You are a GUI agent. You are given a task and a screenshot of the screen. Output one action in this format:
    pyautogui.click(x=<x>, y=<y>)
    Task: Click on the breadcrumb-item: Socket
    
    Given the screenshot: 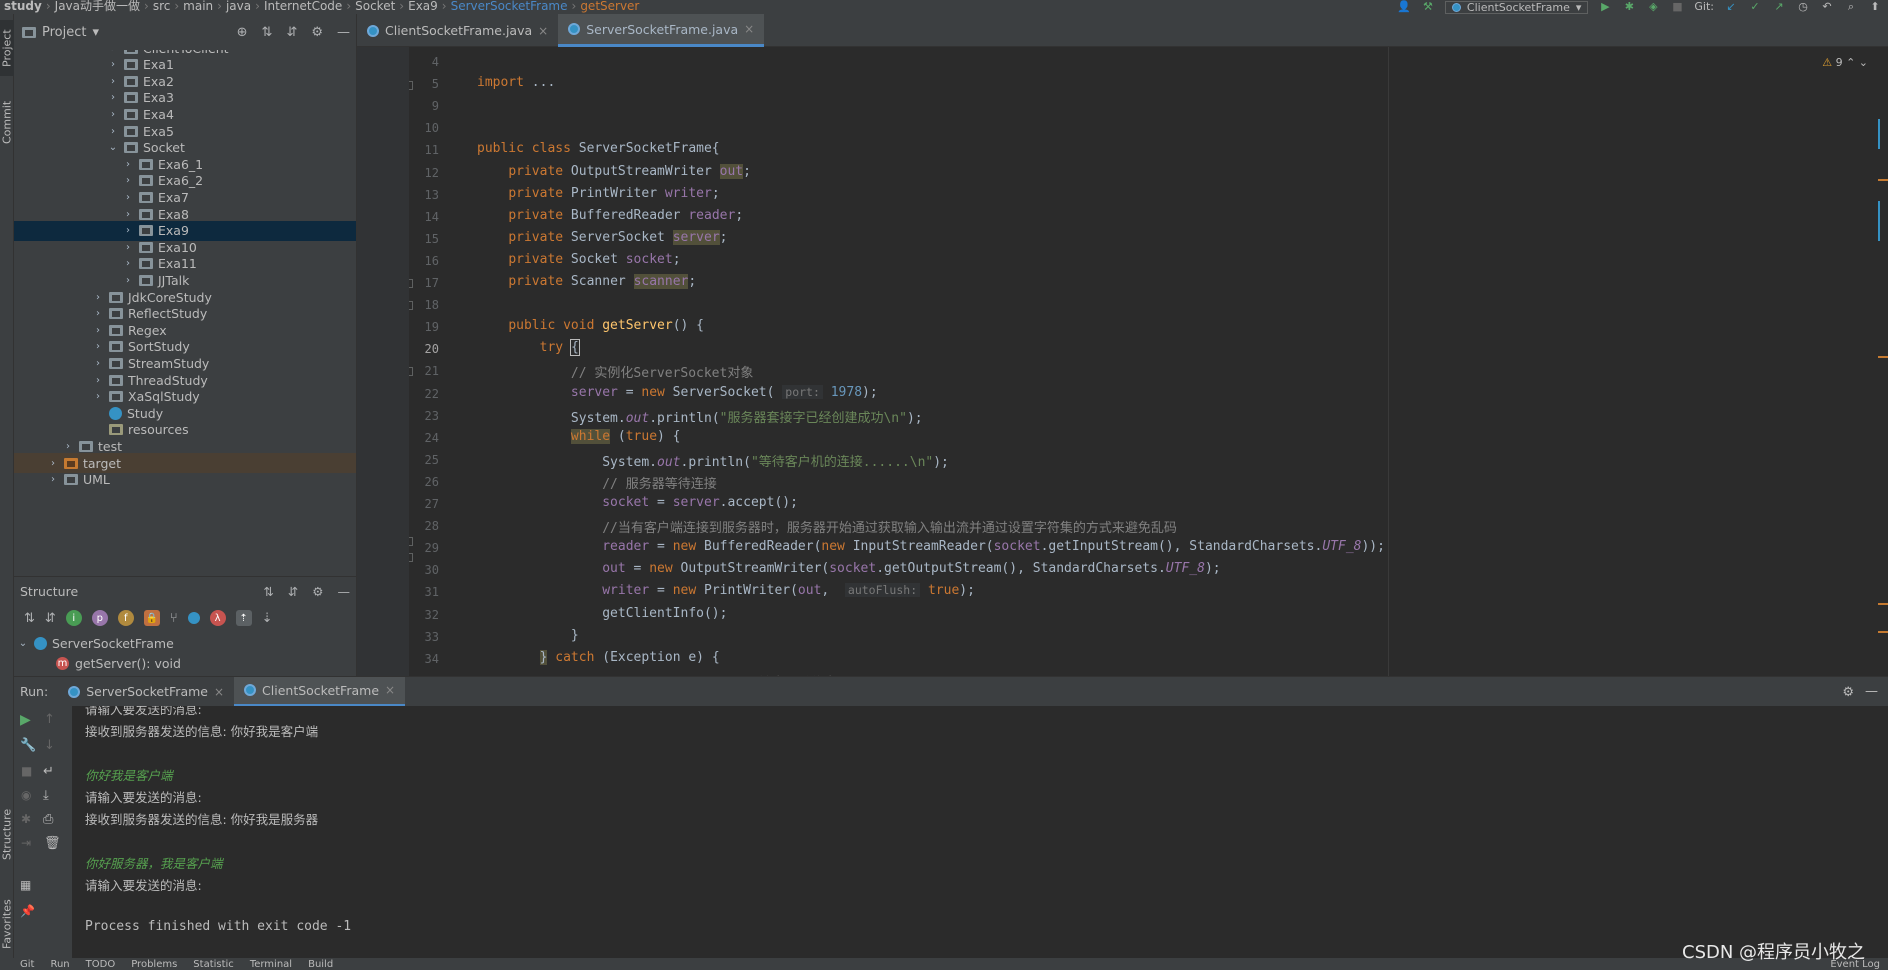 What is the action you would take?
    pyautogui.click(x=375, y=6)
    